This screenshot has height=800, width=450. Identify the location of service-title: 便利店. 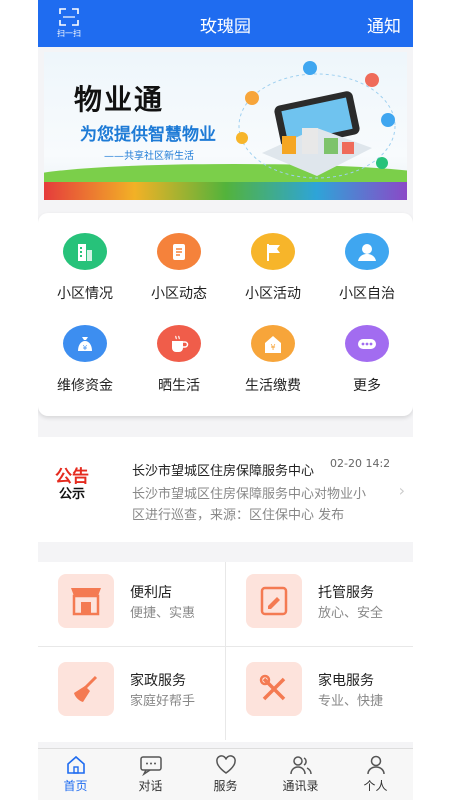
(151, 593).